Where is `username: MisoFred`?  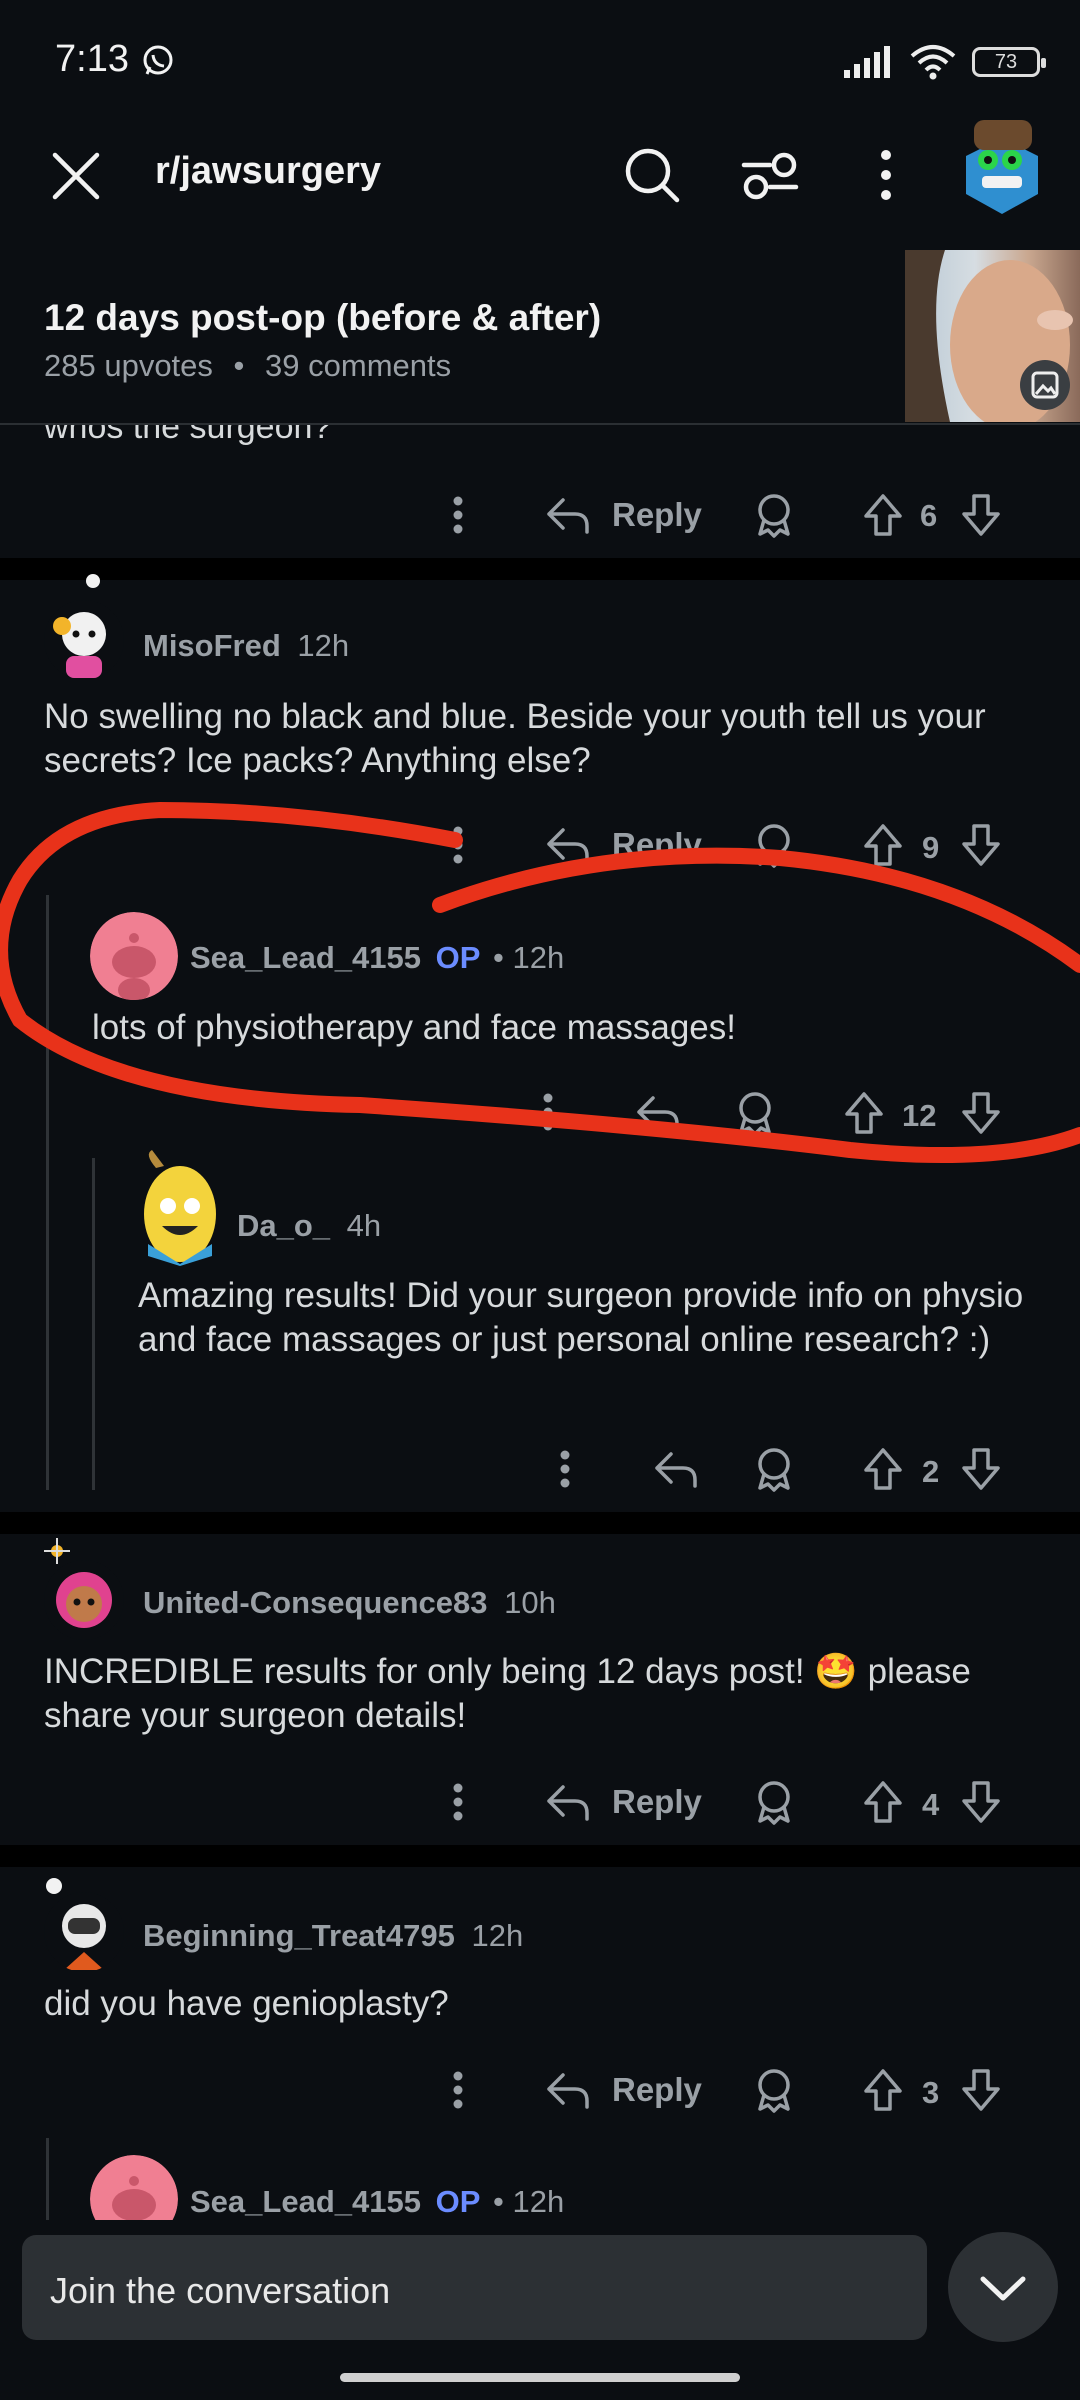
username: MisoFred is located at coordinates (212, 645).